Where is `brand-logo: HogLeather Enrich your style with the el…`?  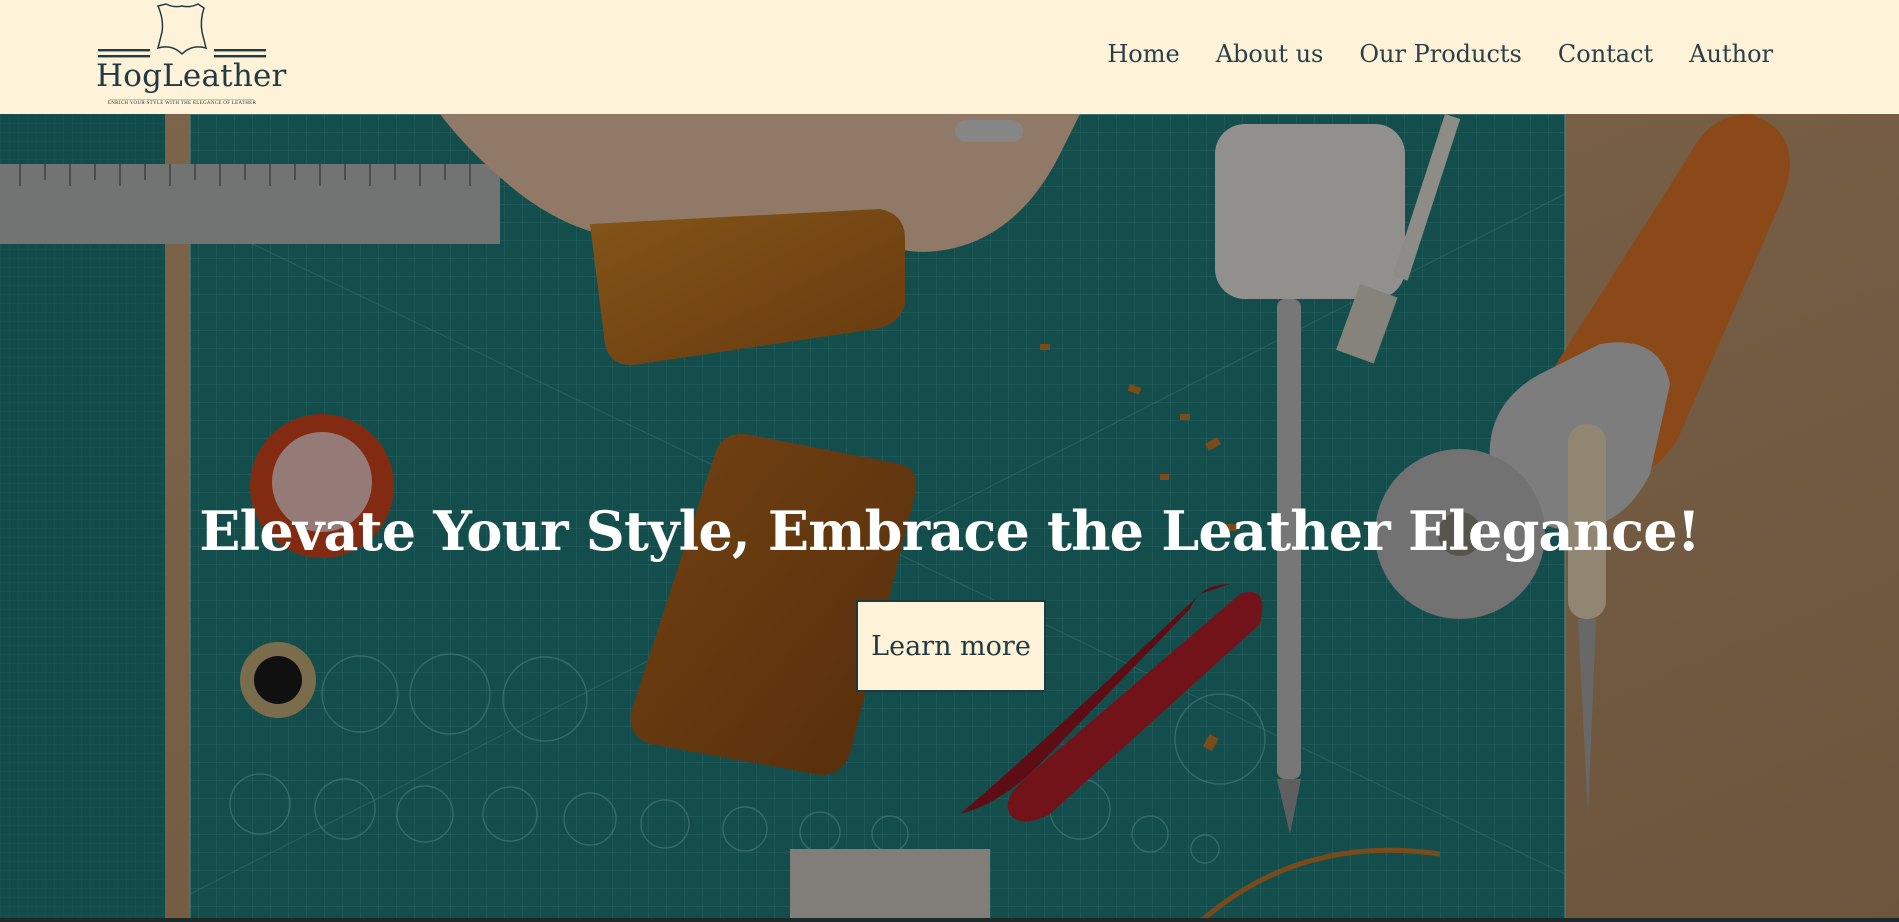
brand-logo: HogLeather Enrich your style with the el… is located at coordinates (189, 56).